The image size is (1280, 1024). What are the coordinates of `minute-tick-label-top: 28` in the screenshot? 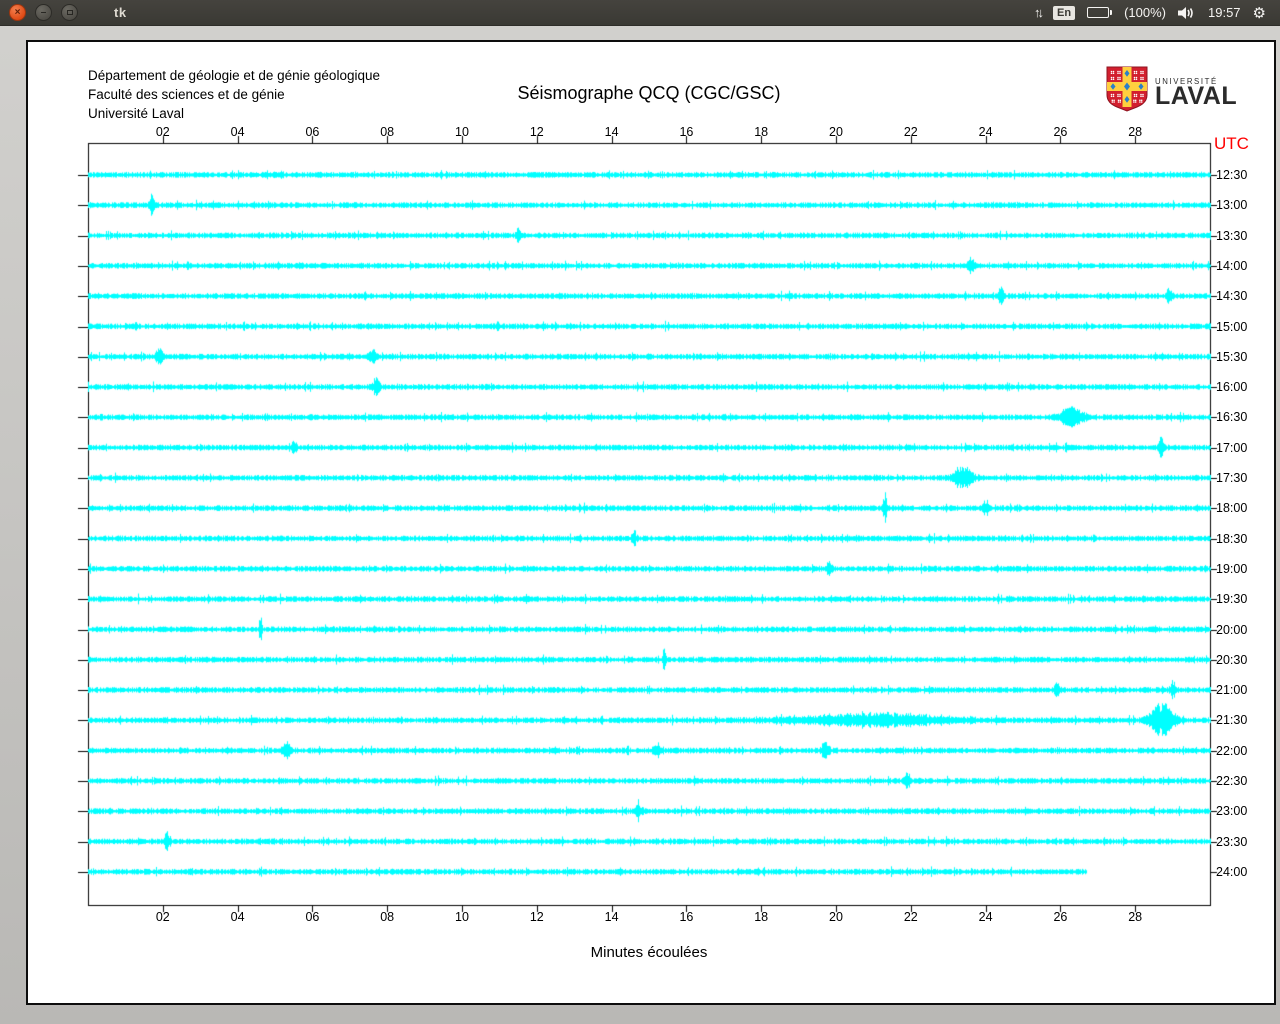 It's located at (1135, 132).